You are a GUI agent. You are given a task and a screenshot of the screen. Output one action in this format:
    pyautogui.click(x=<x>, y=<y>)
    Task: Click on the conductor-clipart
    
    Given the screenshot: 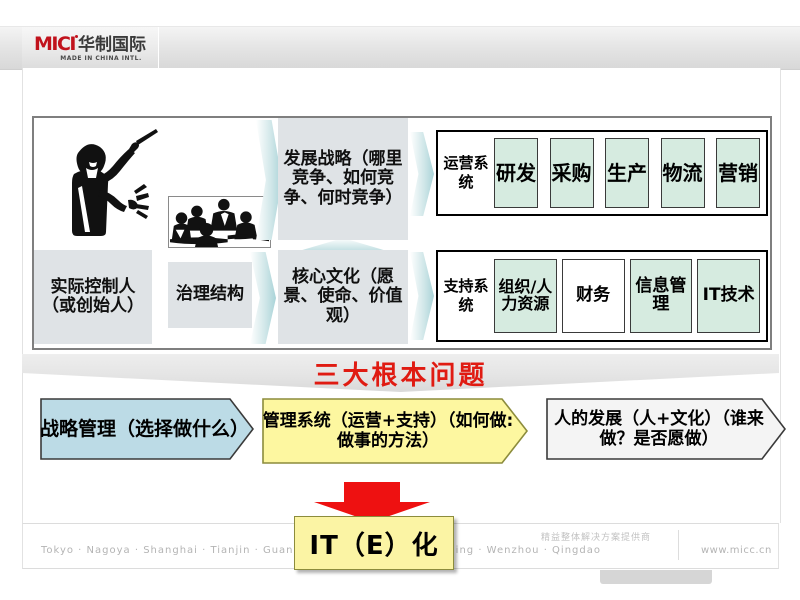 What is the action you would take?
    pyautogui.click(x=105, y=184)
    